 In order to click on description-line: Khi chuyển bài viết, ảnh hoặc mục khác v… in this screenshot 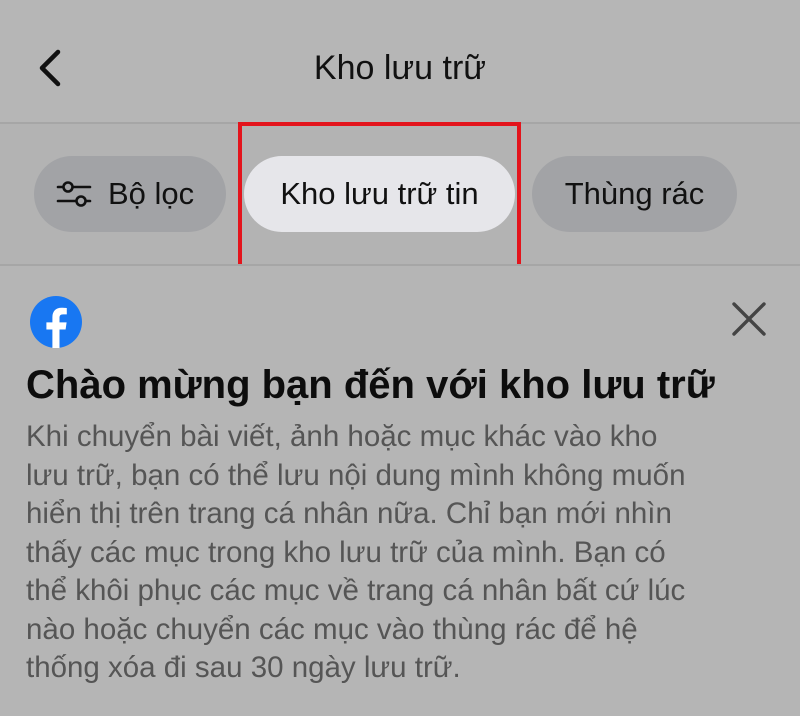, I will do `click(342, 436)`.